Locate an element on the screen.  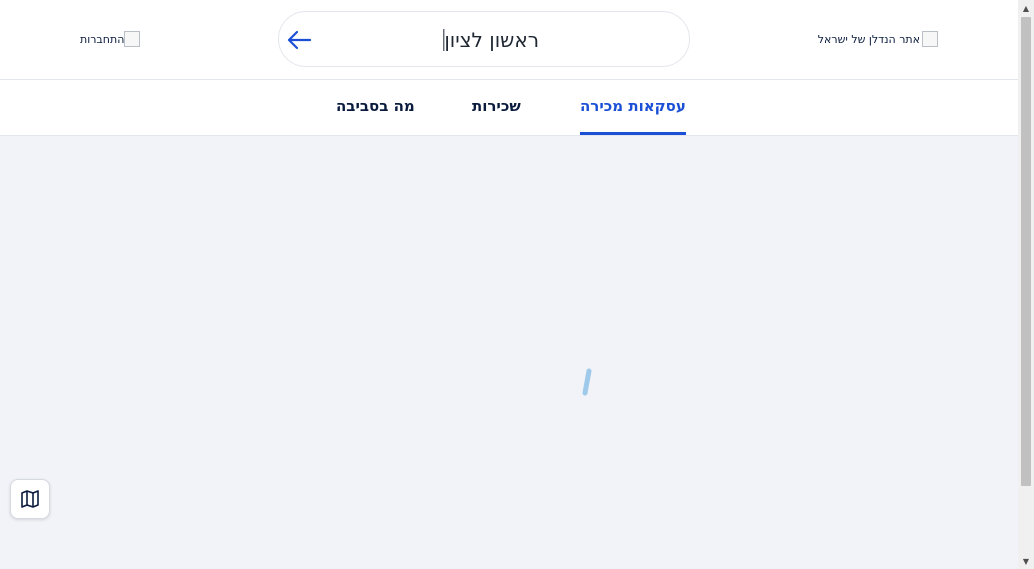
search-input: ראשון לציון is located at coordinates (491, 40).